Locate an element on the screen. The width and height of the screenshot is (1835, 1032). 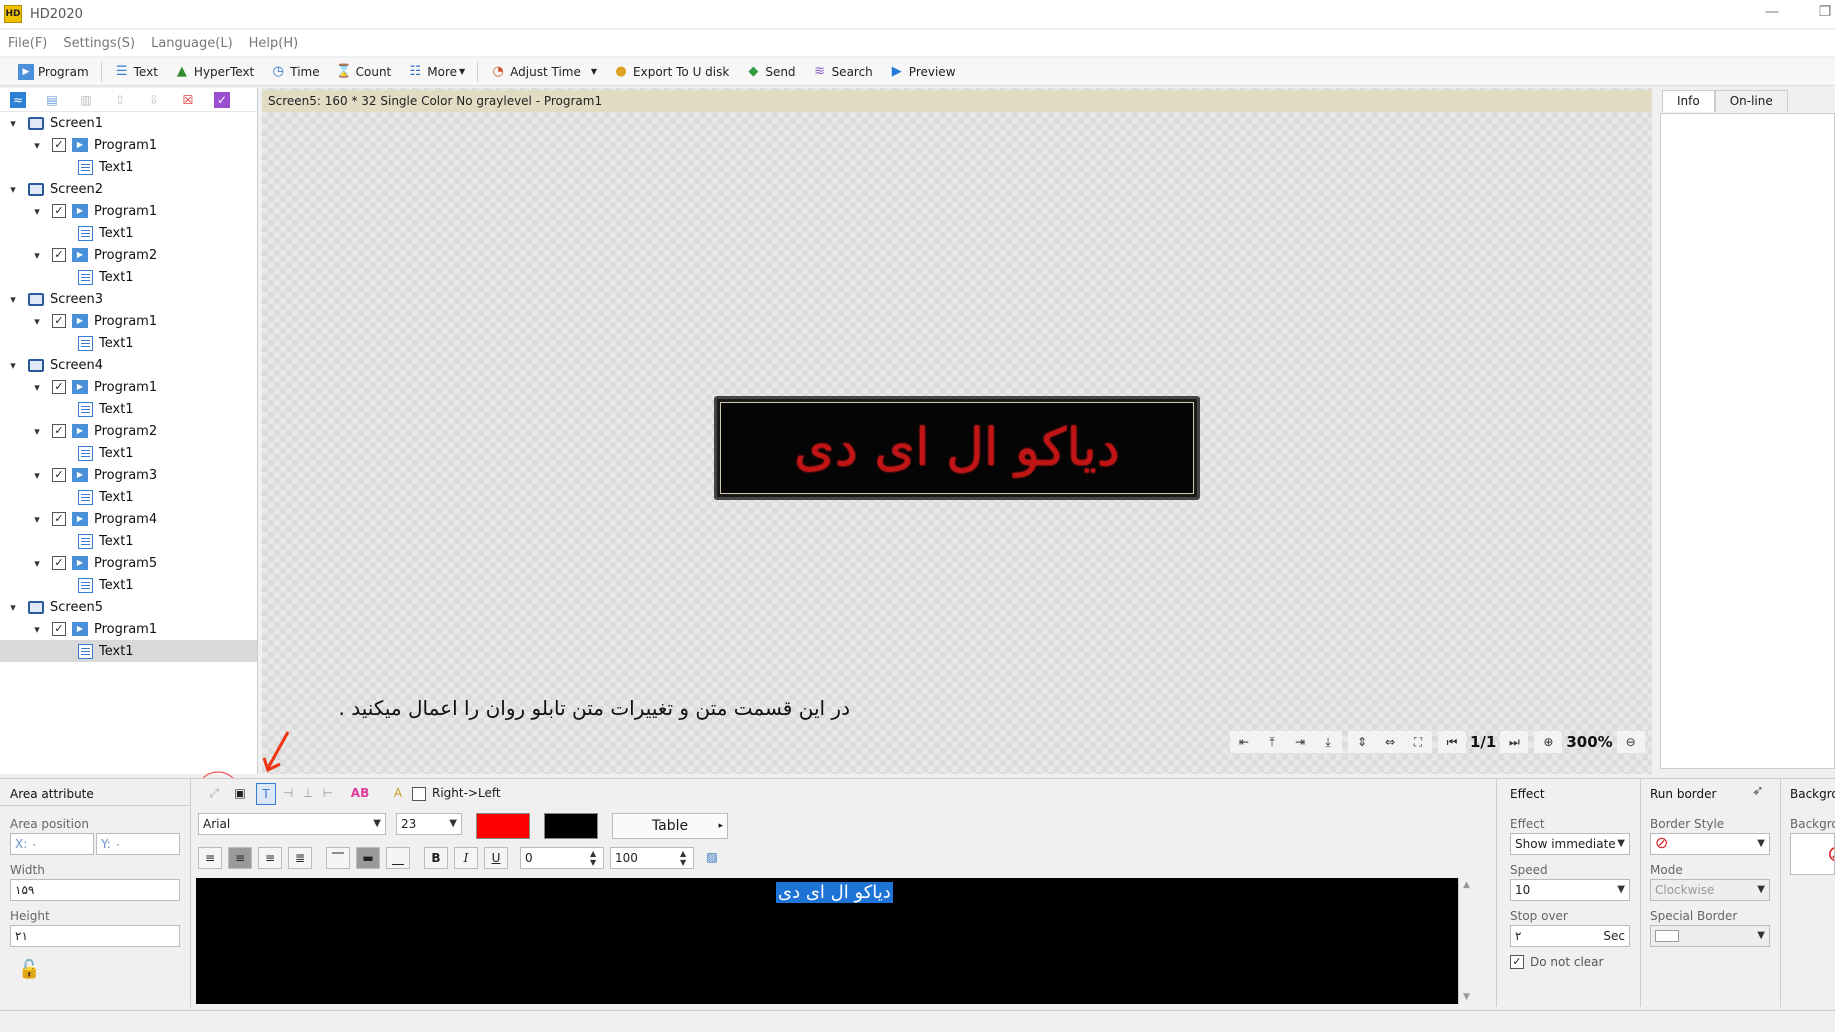
scale-spin-icon: ▲ ▼ is located at coordinates (683, 858).